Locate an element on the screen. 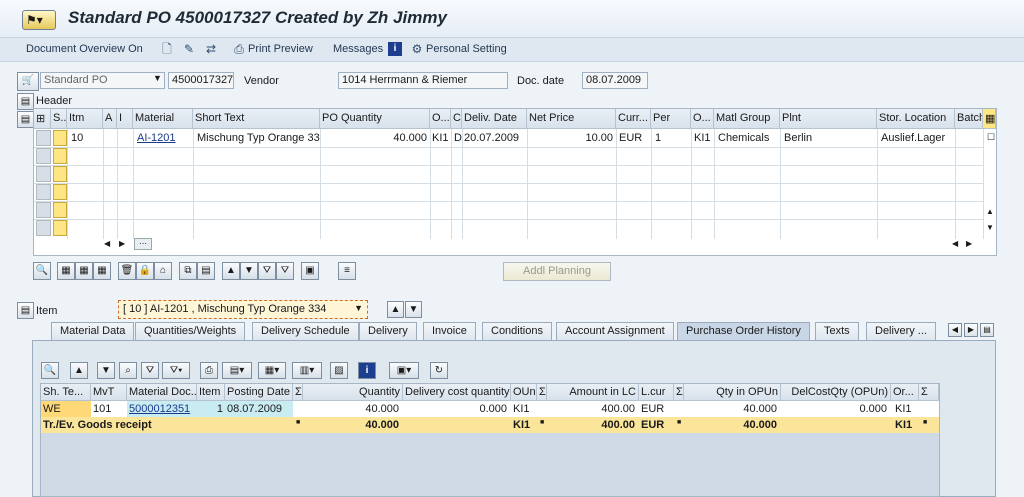 This screenshot has height=497, width=1024. col-amount-lc: Amount in LC is located at coordinates (593, 392).